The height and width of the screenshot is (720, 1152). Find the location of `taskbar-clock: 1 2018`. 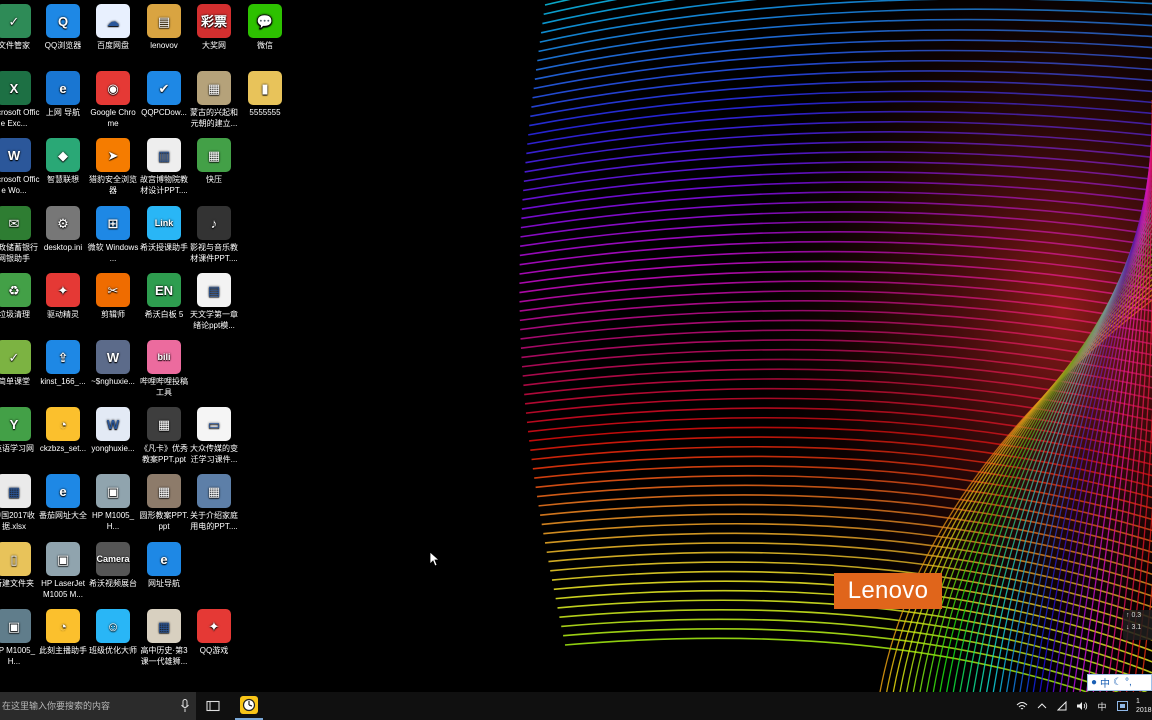

taskbar-clock: 1 2018 is located at coordinates (1144, 706).